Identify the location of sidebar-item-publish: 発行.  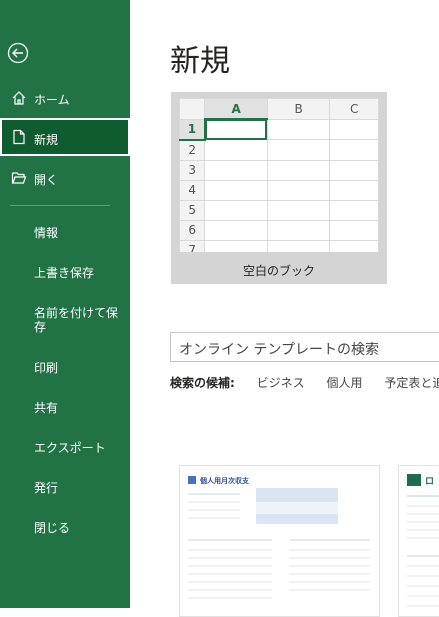
(78, 488).